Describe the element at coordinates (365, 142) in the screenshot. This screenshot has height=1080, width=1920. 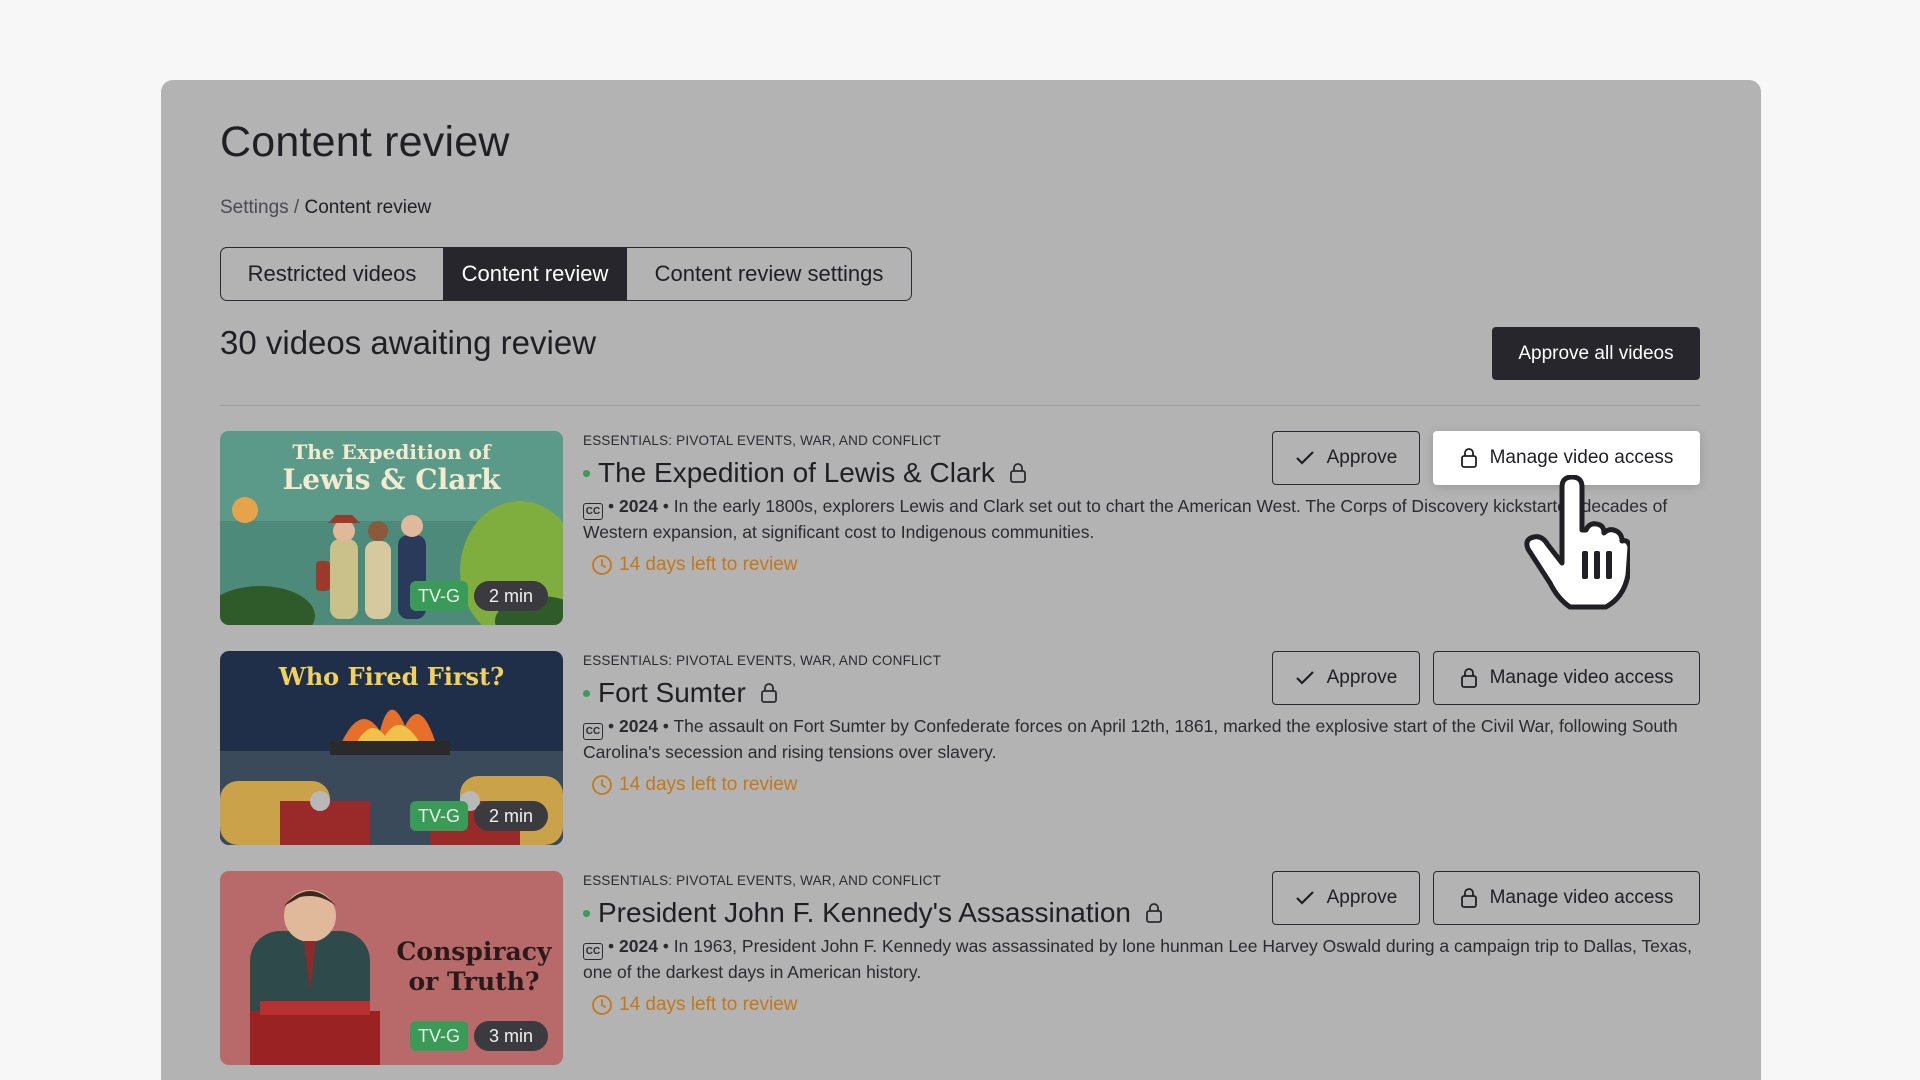
I see `page-title: Content review` at that location.